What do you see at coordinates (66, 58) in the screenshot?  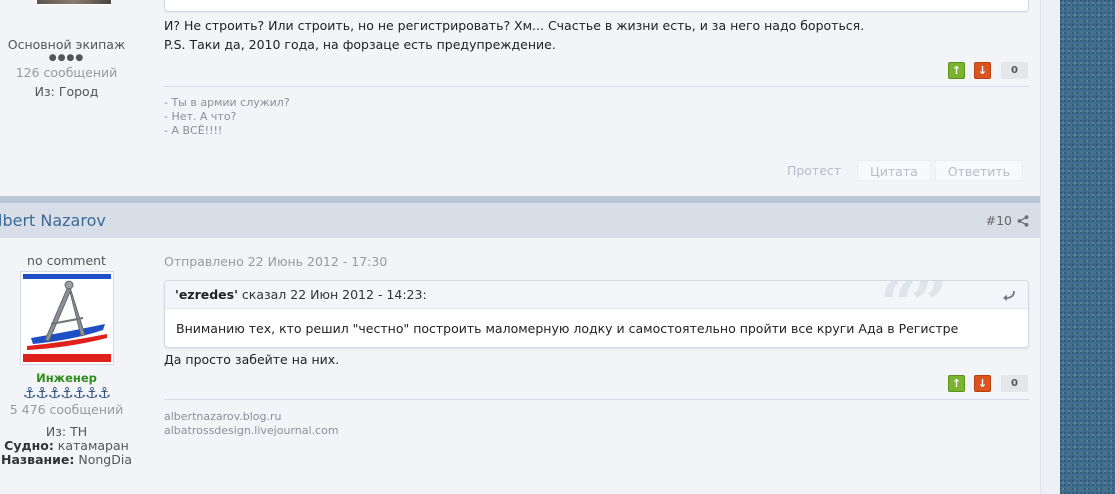 I see `rank-pips: ●●●●` at bounding box center [66, 58].